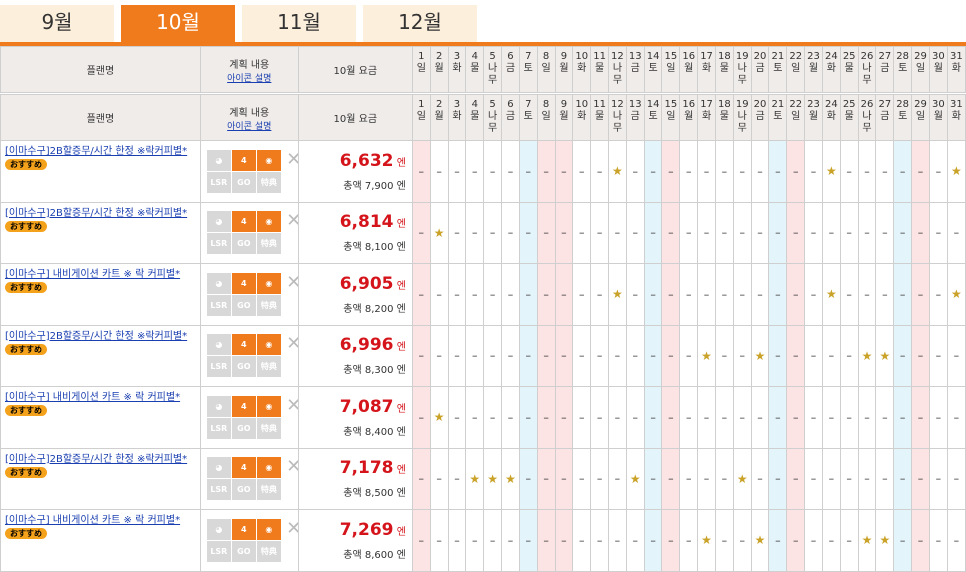 This screenshot has height=572, width=966. Describe the element at coordinates (57, 23) in the screenshot. I see `tab-september: 9월` at that location.